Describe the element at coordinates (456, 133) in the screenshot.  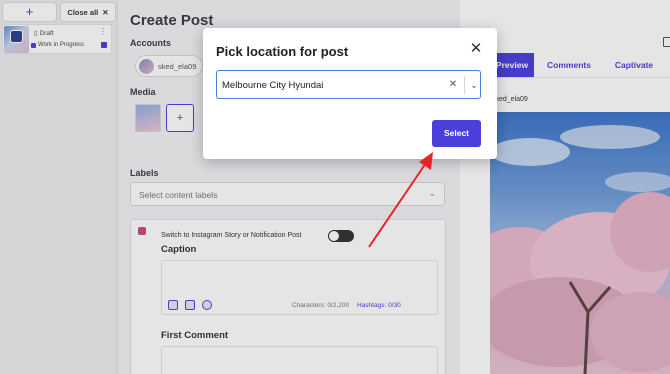
I see `select-button: Select` at that location.